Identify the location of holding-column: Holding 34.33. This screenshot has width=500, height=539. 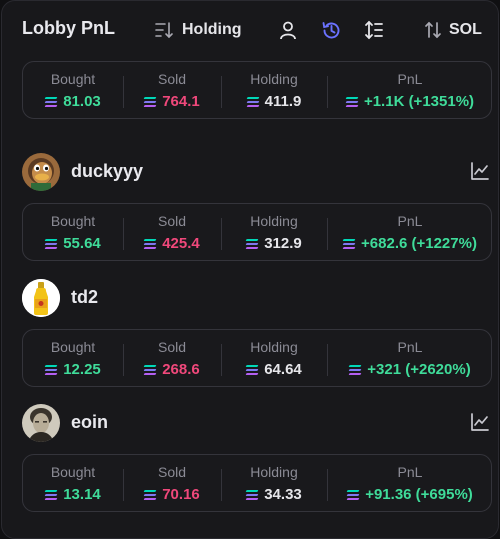
(274, 483).